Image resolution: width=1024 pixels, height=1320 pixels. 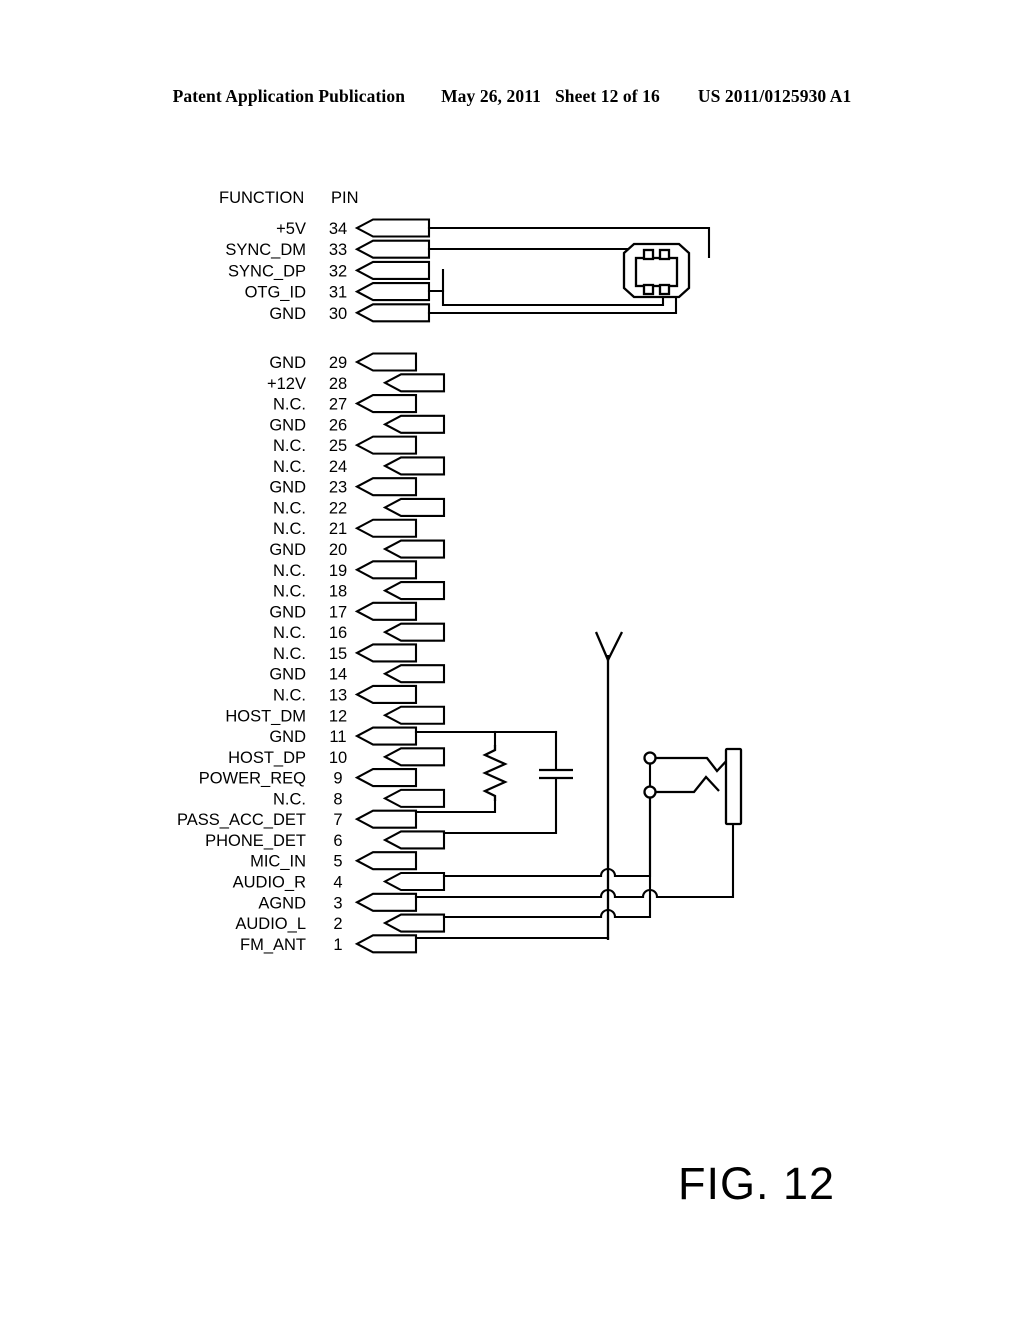 What do you see at coordinates (255, 841) in the screenshot?
I see `function-label-6: PHONE_DET` at bounding box center [255, 841].